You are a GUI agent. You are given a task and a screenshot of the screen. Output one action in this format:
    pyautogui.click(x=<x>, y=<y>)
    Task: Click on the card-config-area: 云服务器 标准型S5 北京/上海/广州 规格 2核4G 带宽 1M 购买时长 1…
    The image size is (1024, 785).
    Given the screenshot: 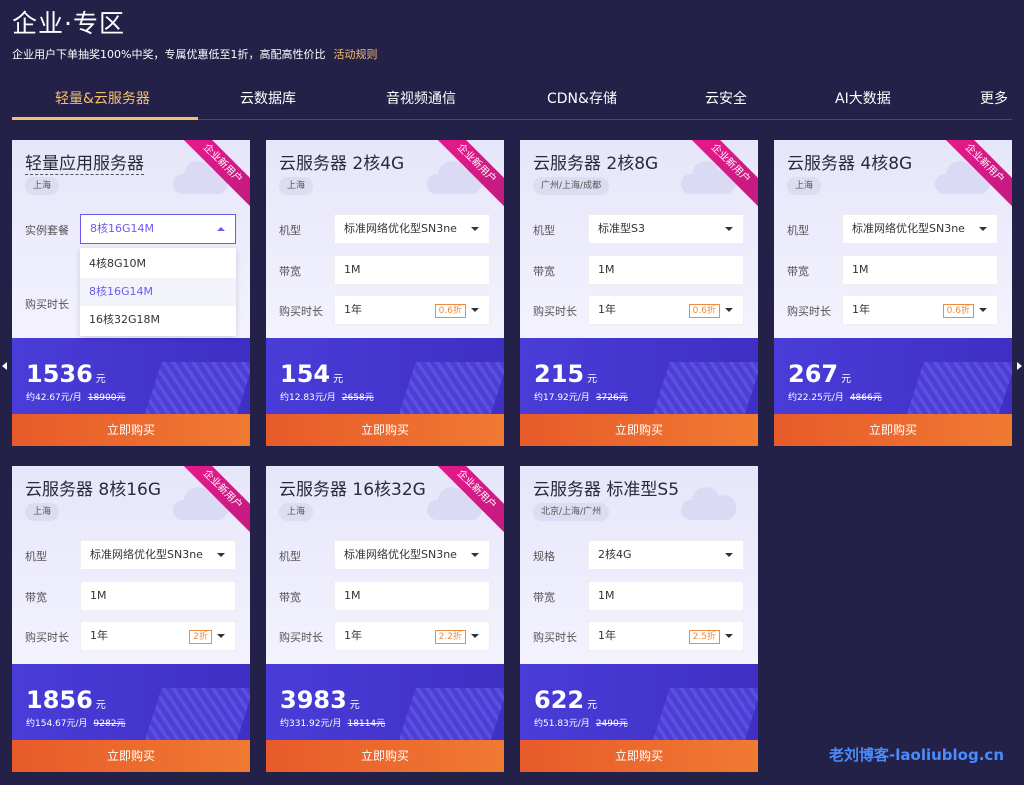 What is the action you would take?
    pyautogui.click(x=639, y=565)
    